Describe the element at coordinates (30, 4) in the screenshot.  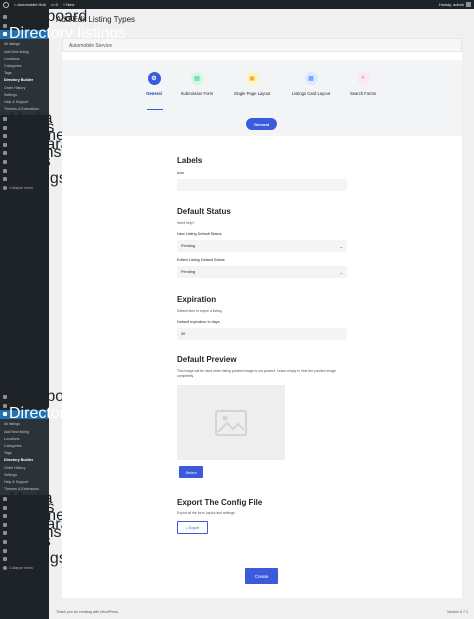
I see `site-name-link: ⌂ Automobile Hub` at that location.